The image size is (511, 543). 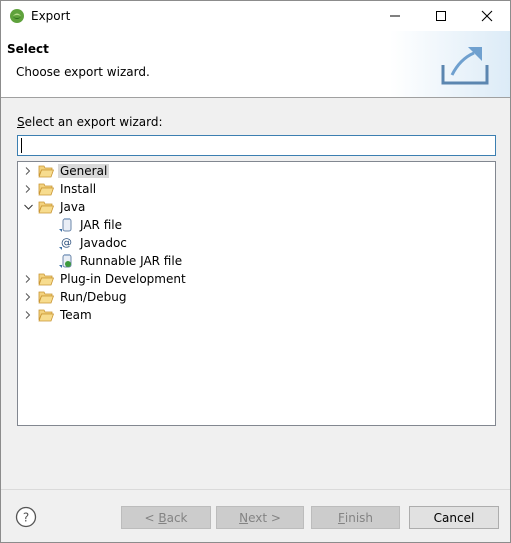 I want to click on finish-button-label: inish, so click(x=359, y=517).